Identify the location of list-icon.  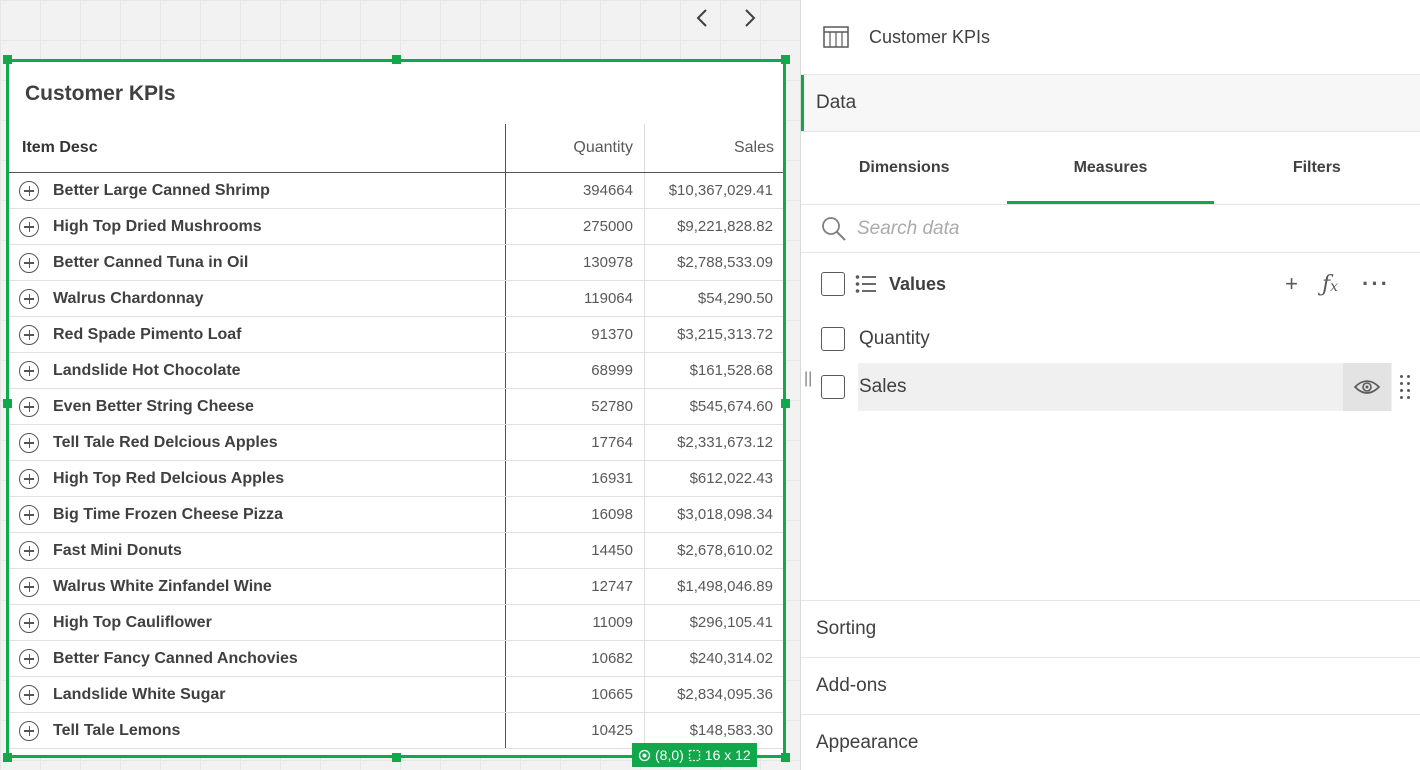
(865, 284).